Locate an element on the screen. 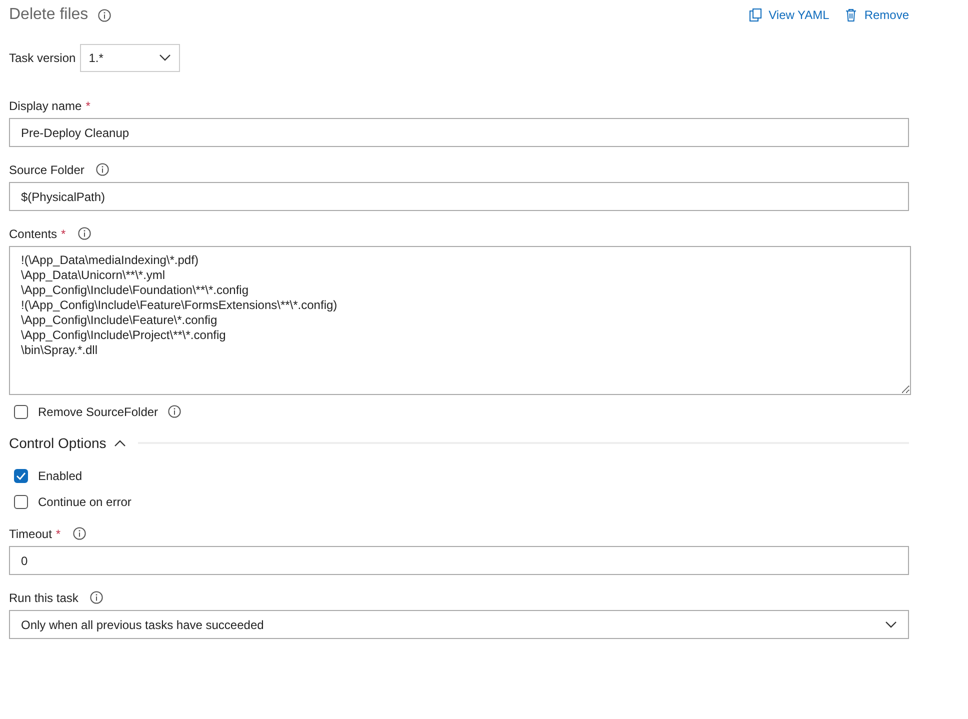  checkbox-label: Continue on error is located at coordinates (85, 501).